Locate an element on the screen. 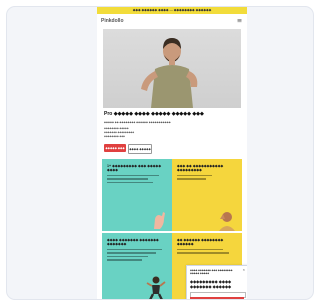 This screenshot has height=302, width=320. feature-tile-2: ◆◆◆ ◆◆ ◆◆◆◆◆◆◆◆◆◆◆ ◆◆◆◆◆◆◆◆◆ is located at coordinates (207, 195).